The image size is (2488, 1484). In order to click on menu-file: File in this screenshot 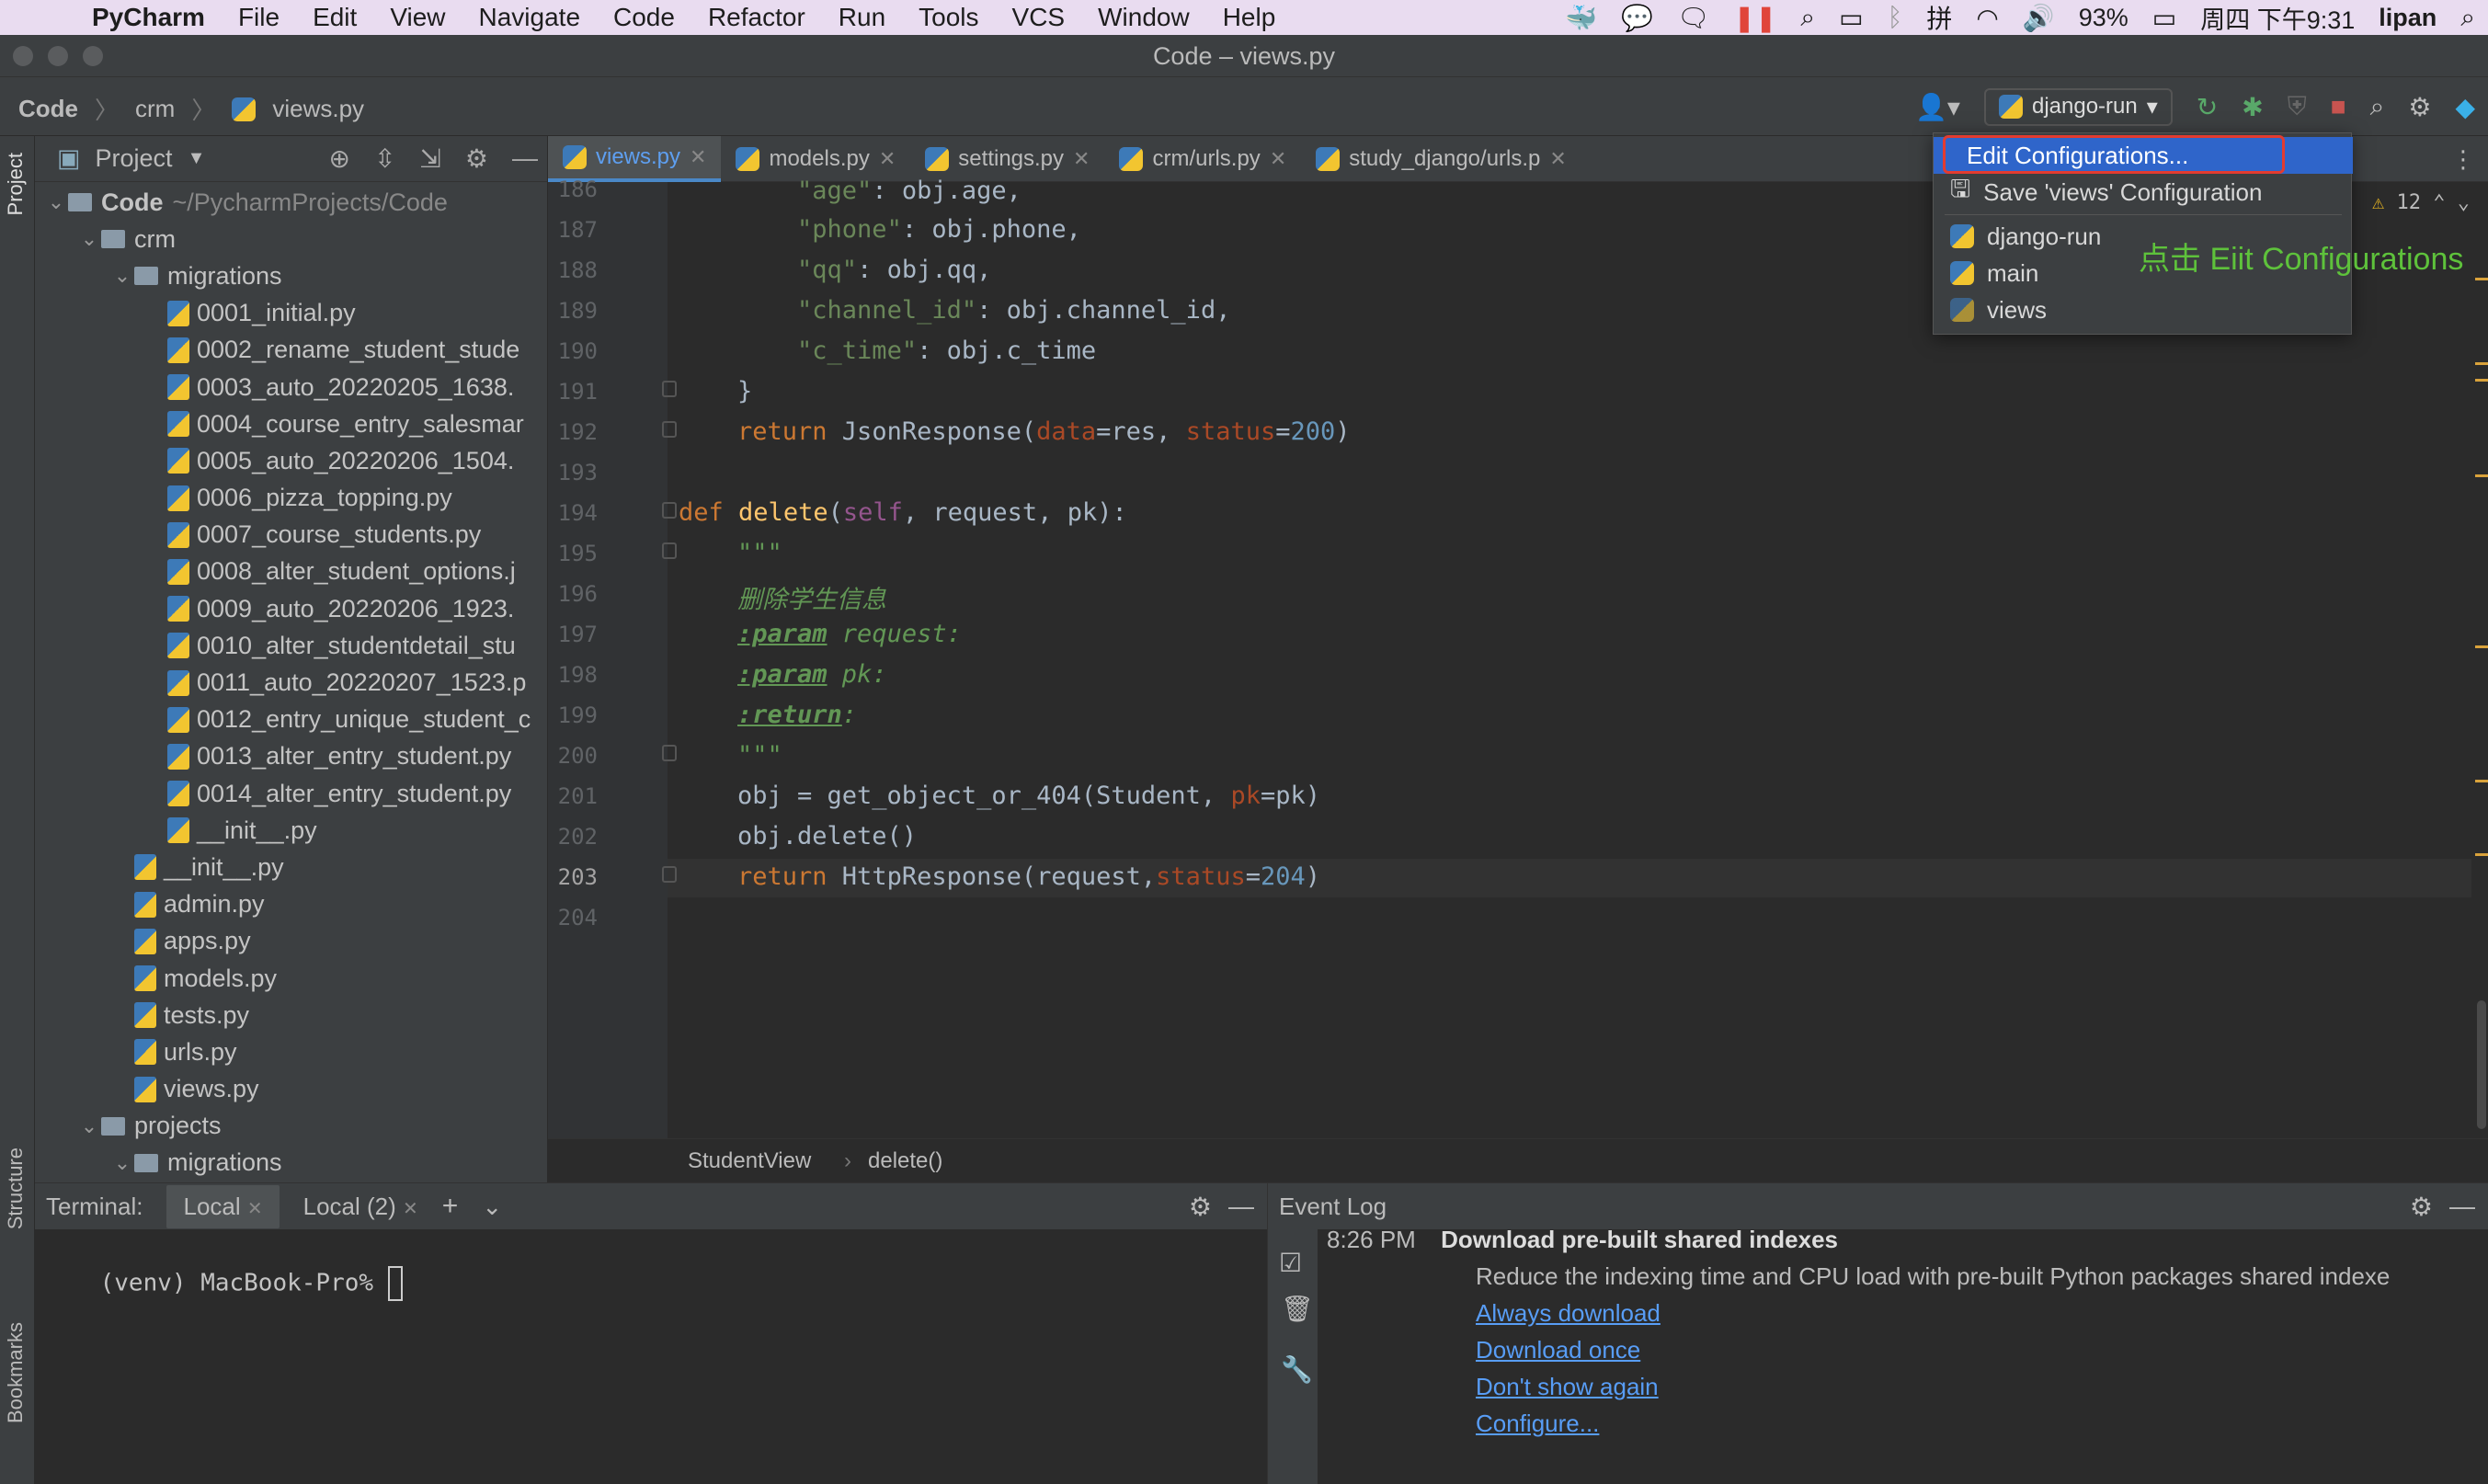, I will do `click(259, 17)`.